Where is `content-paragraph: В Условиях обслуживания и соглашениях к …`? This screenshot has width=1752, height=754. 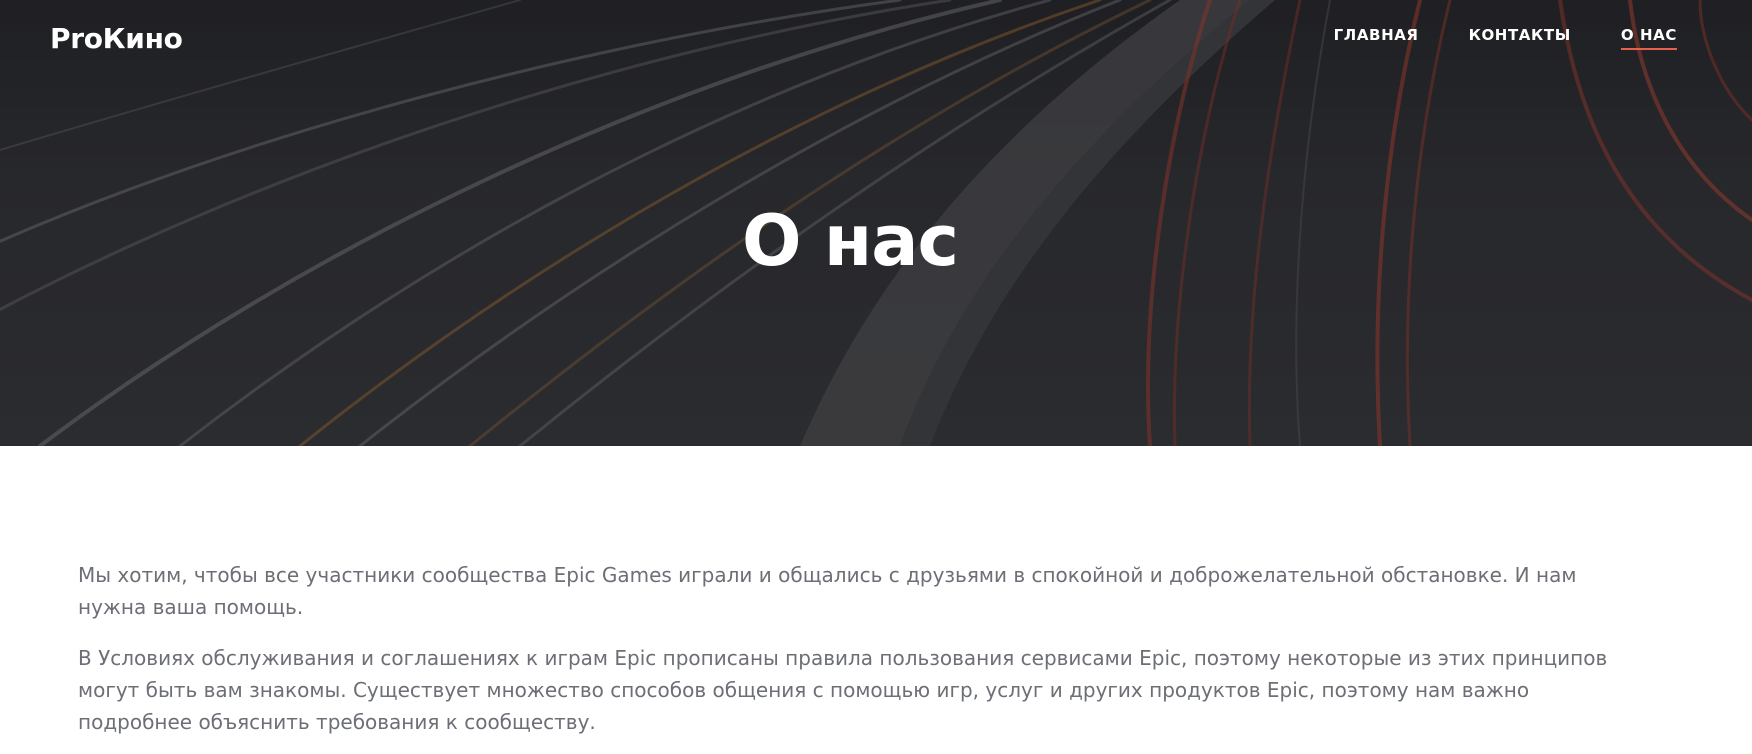
content-paragraph: В Условиях обслуживания и соглашениях к … is located at coordinates (843, 690).